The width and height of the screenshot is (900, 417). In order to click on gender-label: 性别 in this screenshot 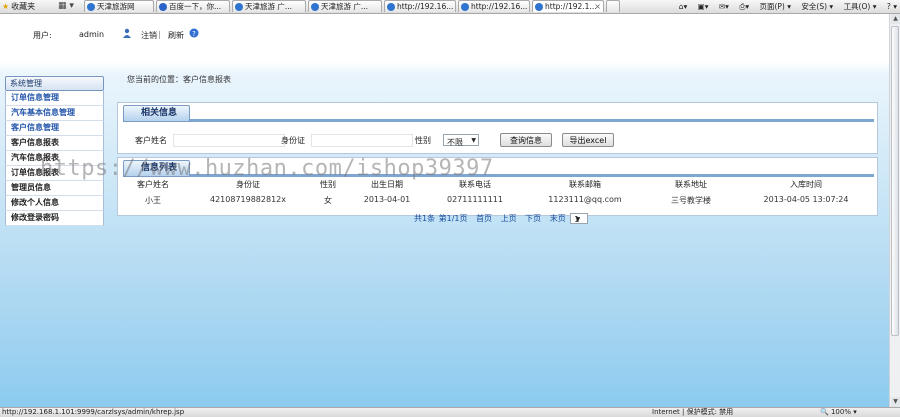, I will do `click(423, 140)`.